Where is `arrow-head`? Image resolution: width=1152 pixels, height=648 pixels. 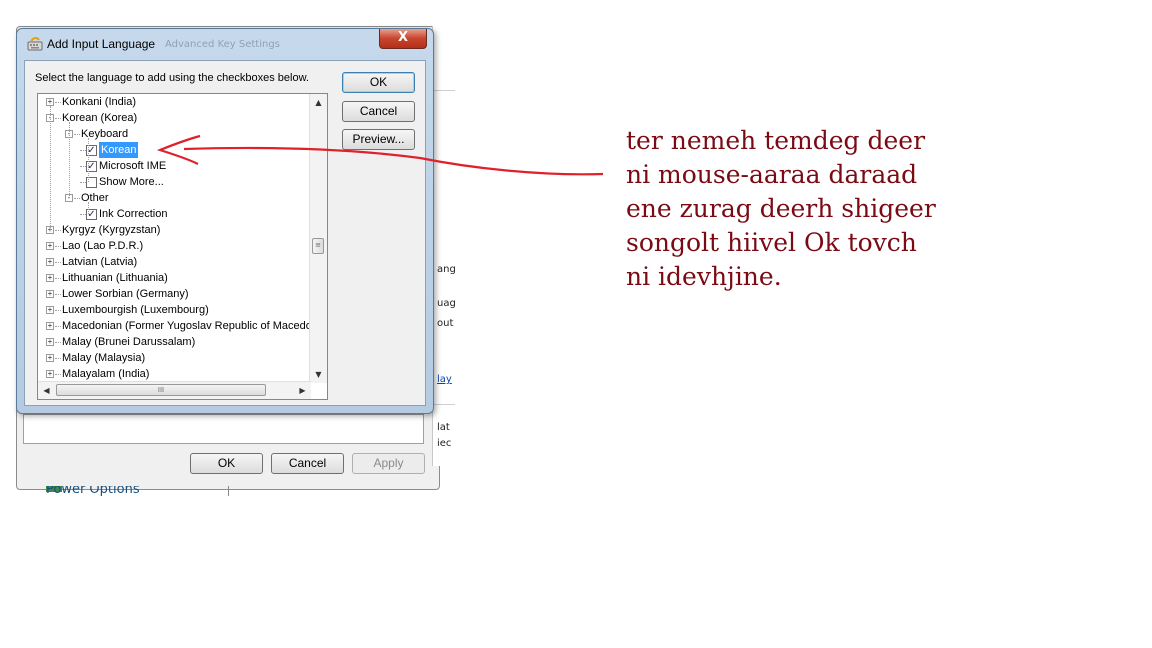 arrow-head is located at coordinates (178, 149).